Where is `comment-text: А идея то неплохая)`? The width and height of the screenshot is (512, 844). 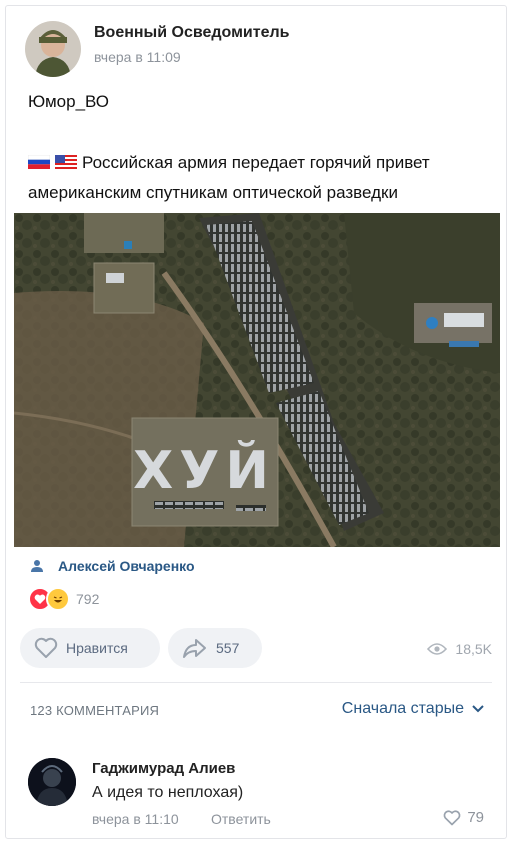 comment-text: А идея то неплохая) is located at coordinates (168, 792).